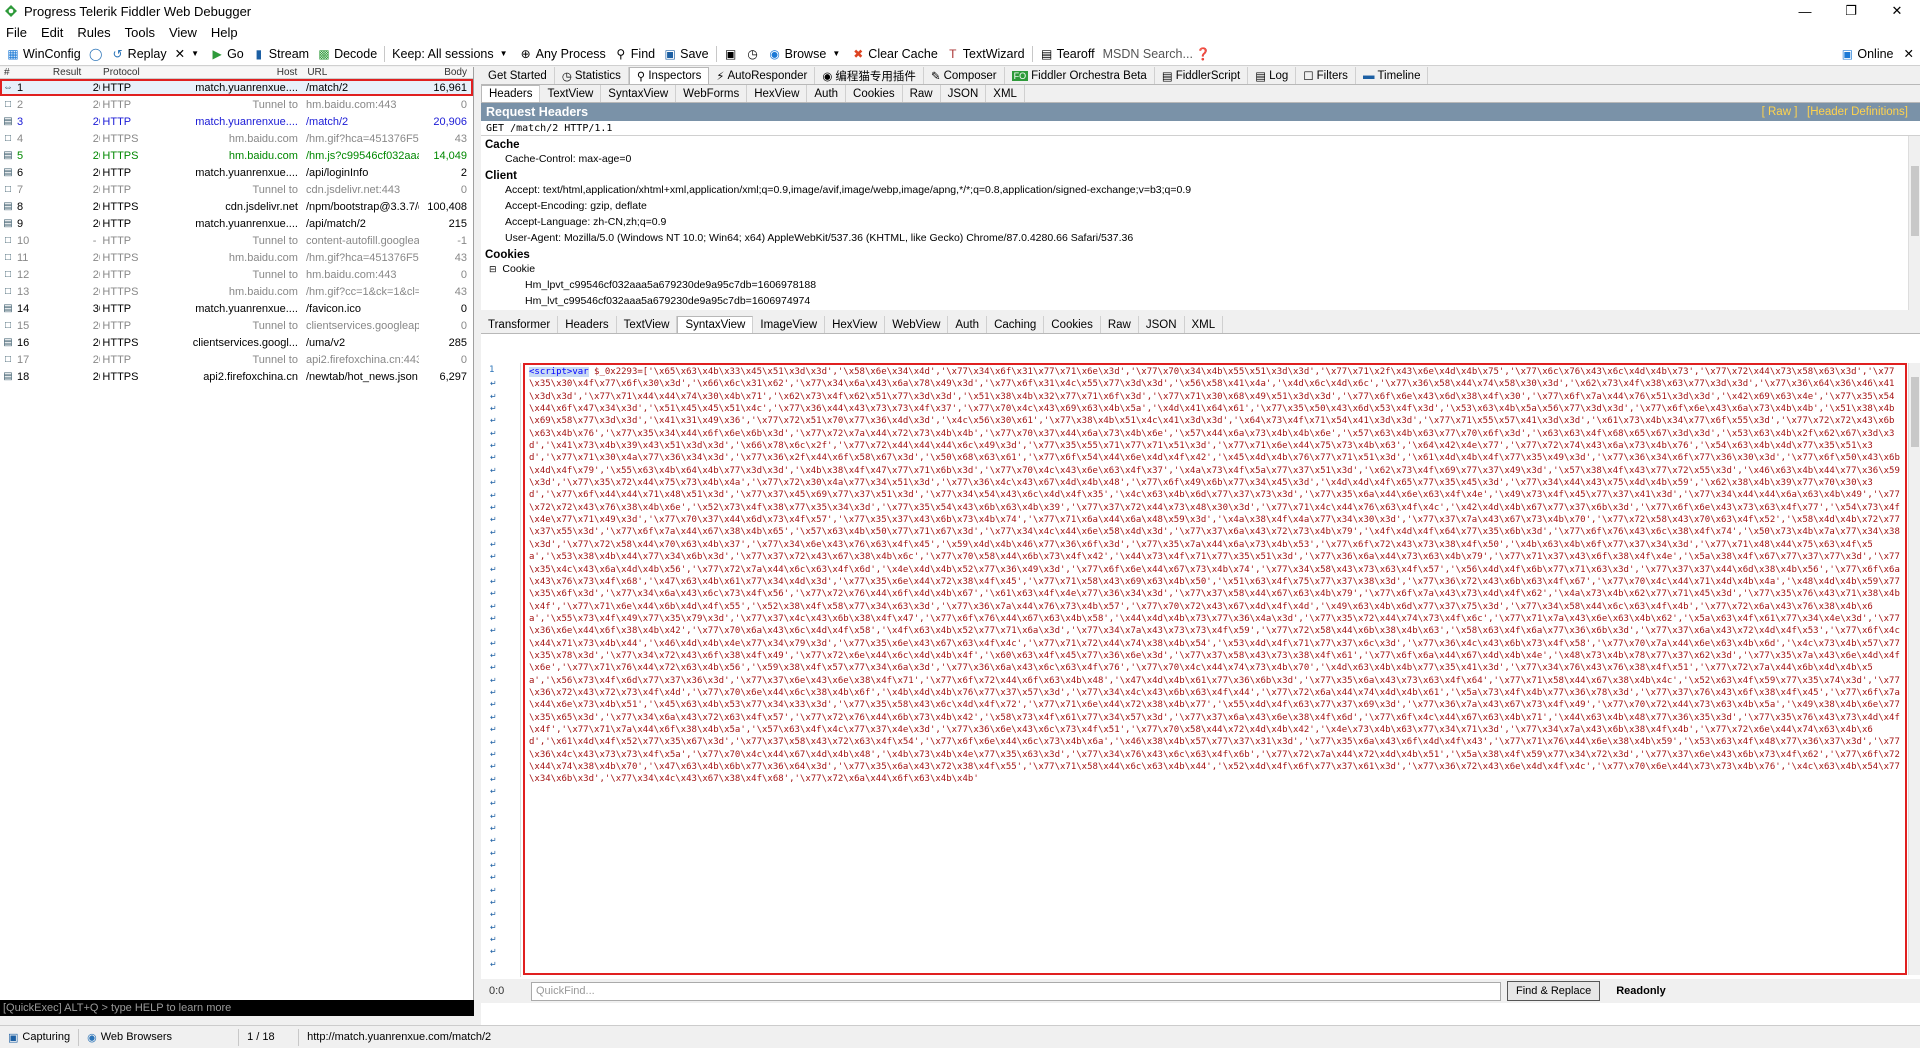 This screenshot has width=1920, height=1048. What do you see at coordinates (236, 104) in the screenshot?
I see `session-row: □2 200HTTP Tunnel to hm.baidu.com:443 0` at bounding box center [236, 104].